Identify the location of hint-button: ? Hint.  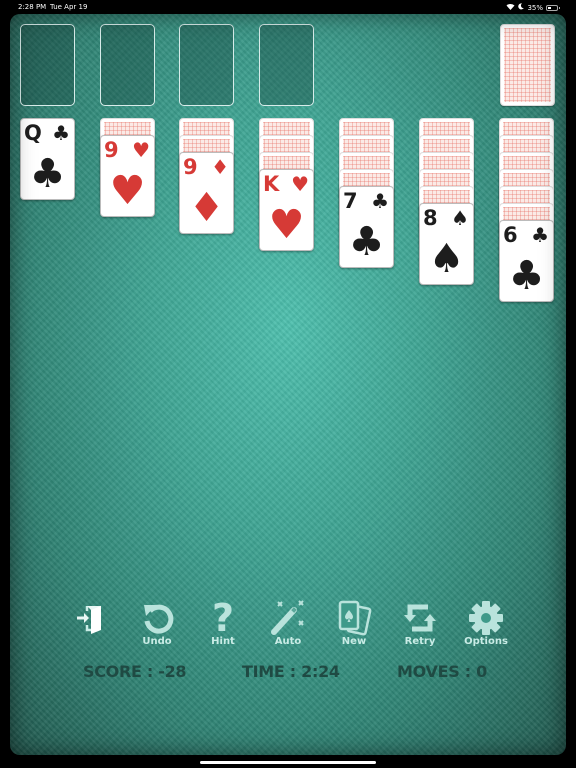
(223, 622).